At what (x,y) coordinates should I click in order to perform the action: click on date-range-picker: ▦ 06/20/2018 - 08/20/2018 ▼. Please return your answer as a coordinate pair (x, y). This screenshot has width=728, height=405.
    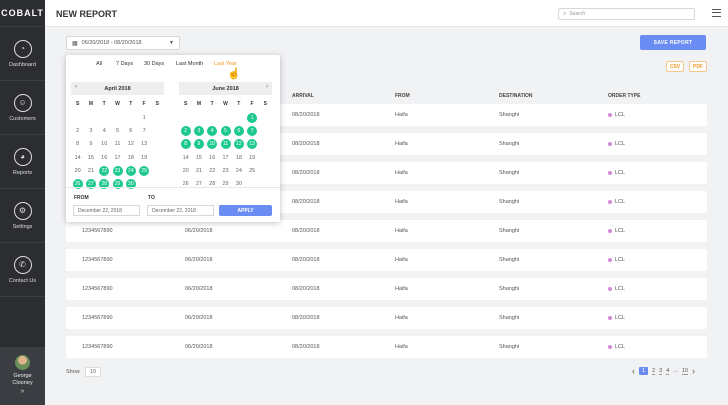
    Looking at the image, I should click on (123, 43).